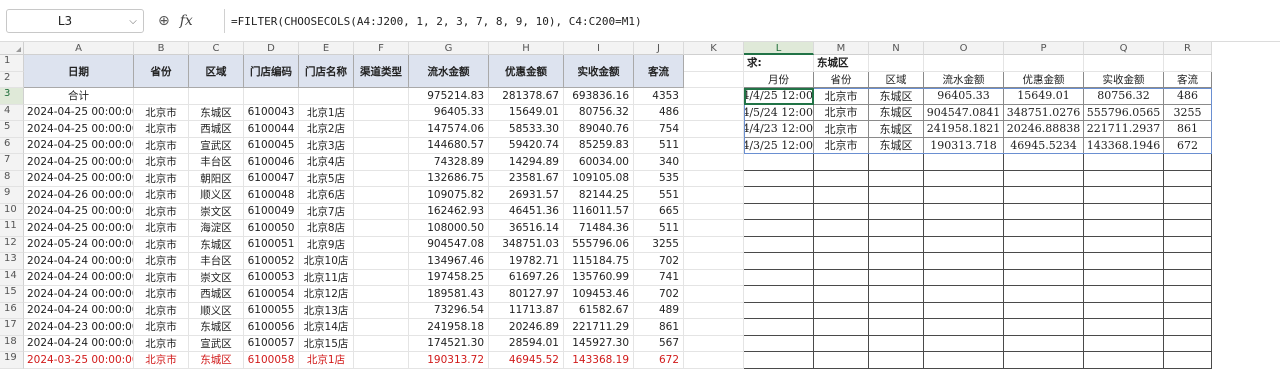  I want to click on table-cell: 西城区, so click(216, 294).